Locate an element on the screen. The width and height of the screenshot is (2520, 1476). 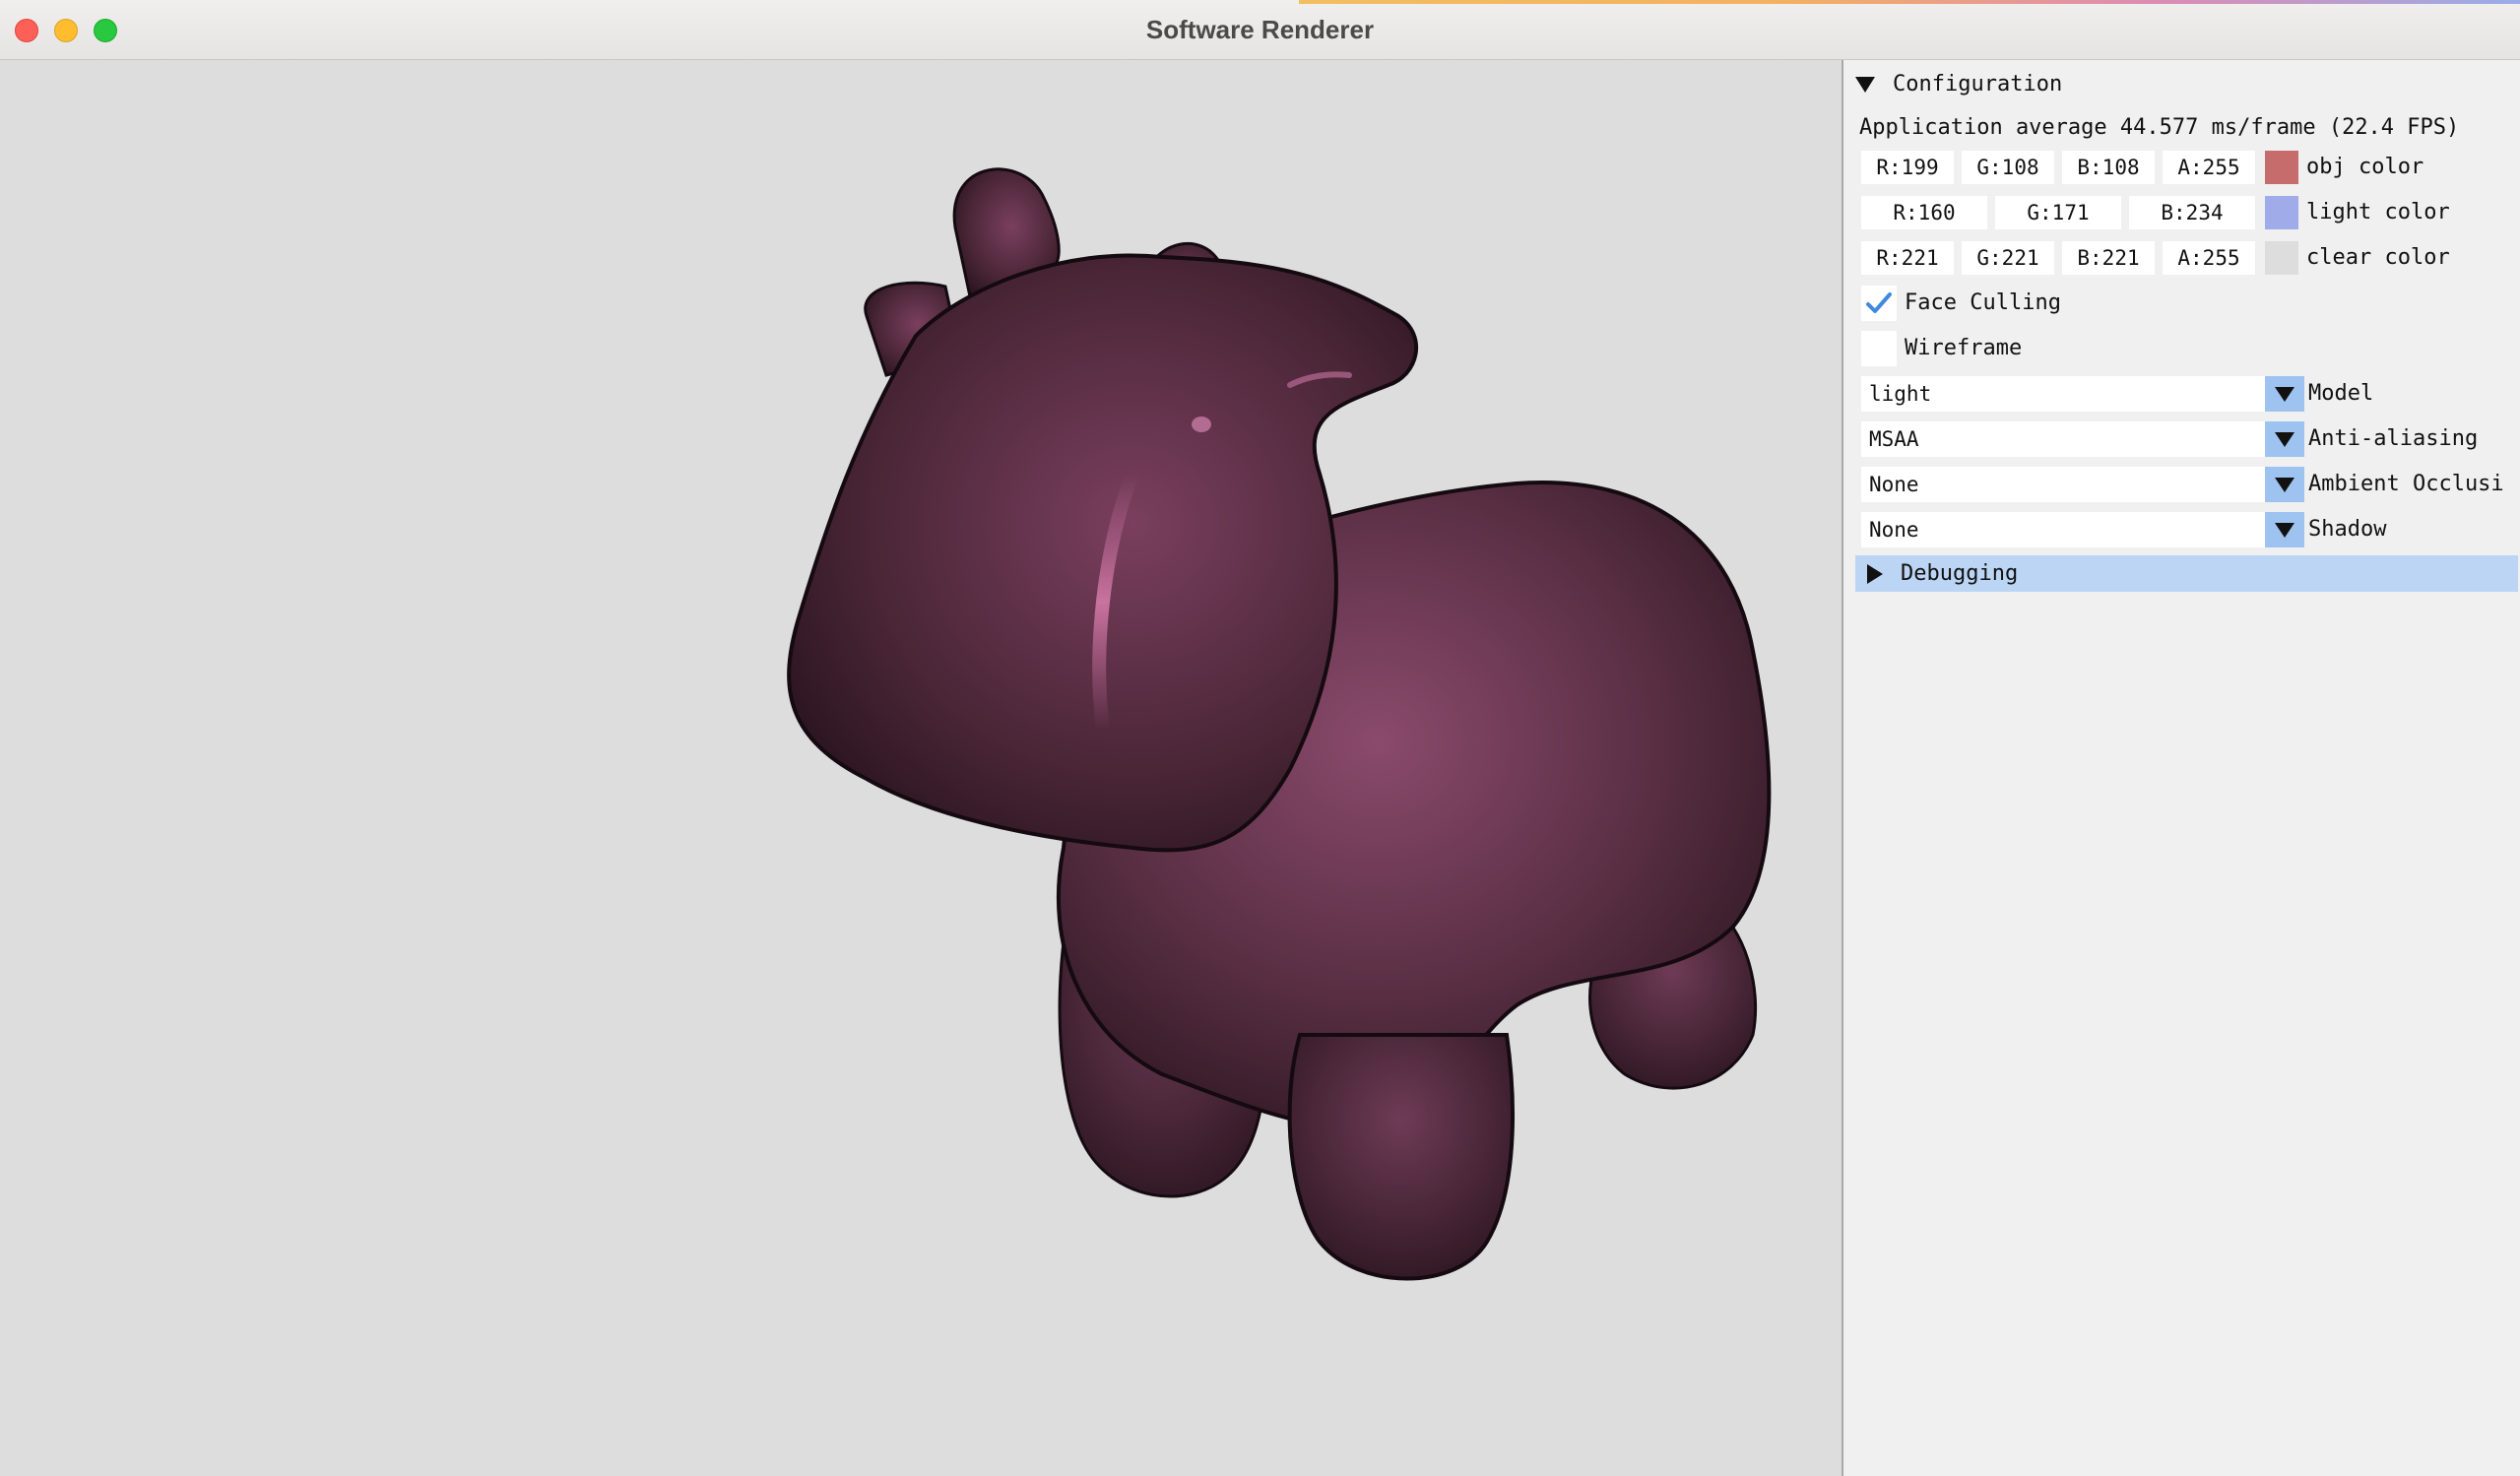
light-color-r-field: R:160 is located at coordinates (1924, 212).